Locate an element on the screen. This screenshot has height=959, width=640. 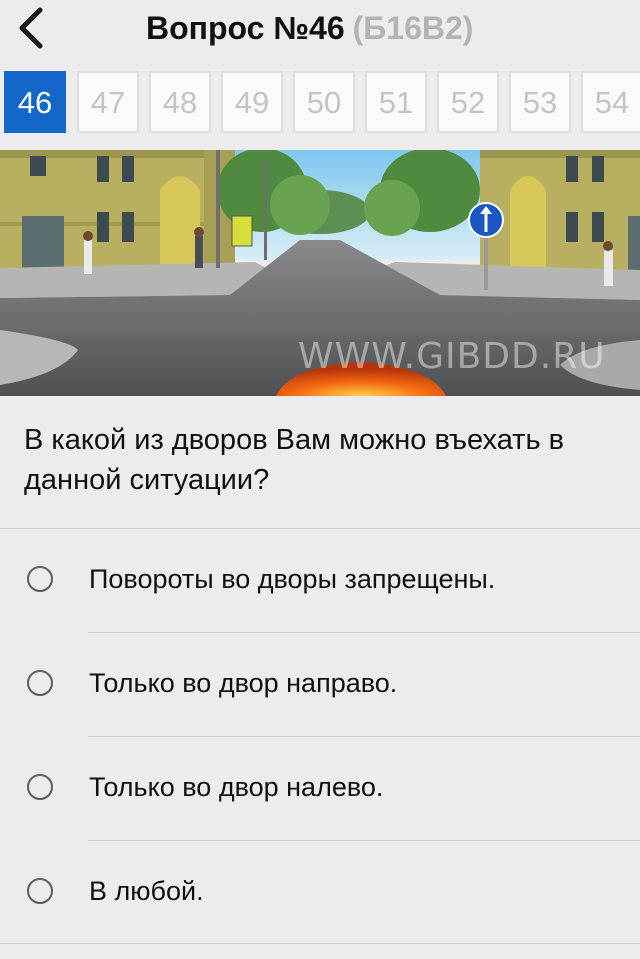
back-button is located at coordinates (32, 28).